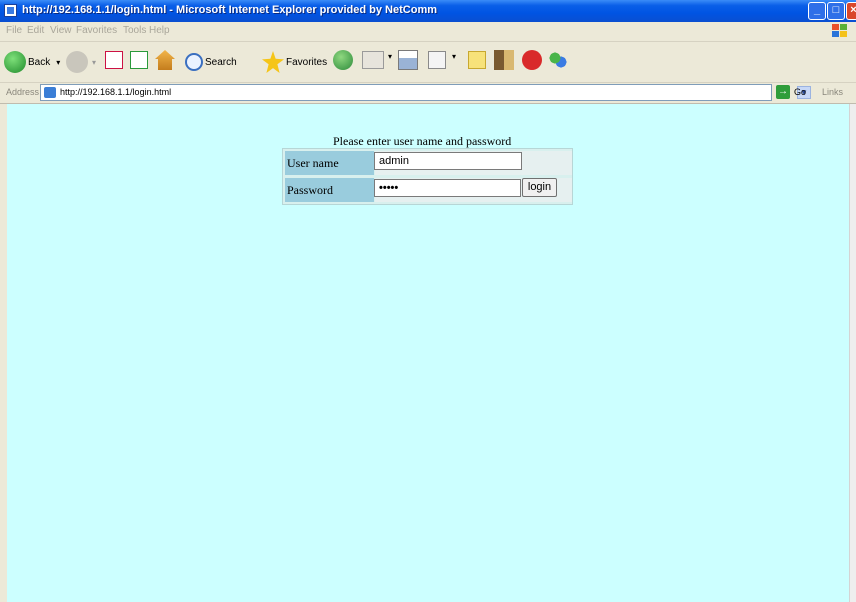 This screenshot has width=856, height=602. What do you see at coordinates (96, 30) in the screenshot?
I see `menu-favorites: Favorites` at bounding box center [96, 30].